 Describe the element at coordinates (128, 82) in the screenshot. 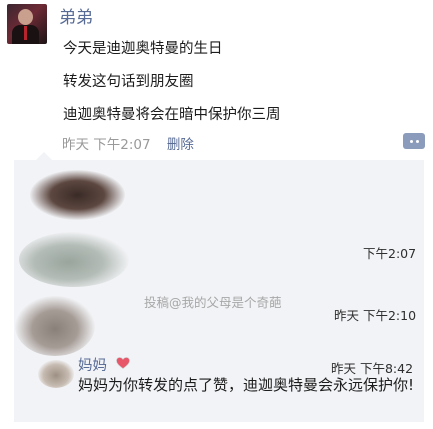

I see `post-line: 转发这句话到朋友圈` at that location.